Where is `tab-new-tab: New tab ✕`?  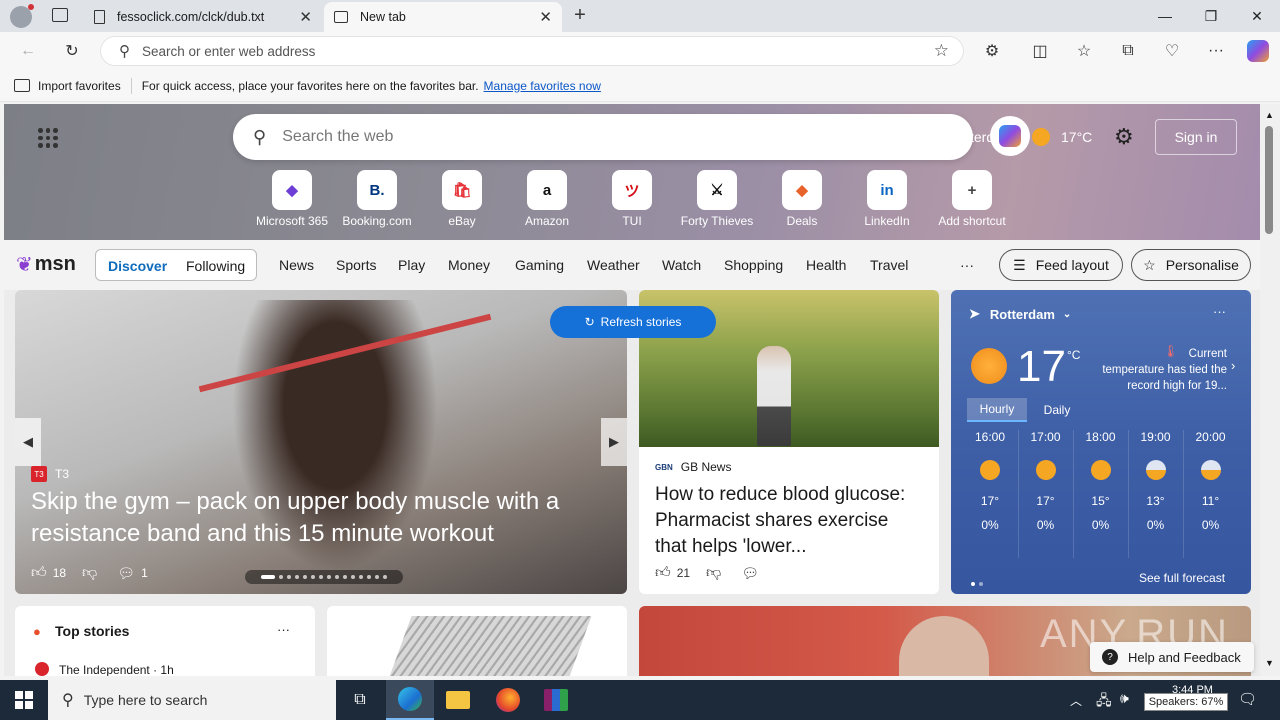 tab-new-tab: New tab ✕ is located at coordinates (443, 17).